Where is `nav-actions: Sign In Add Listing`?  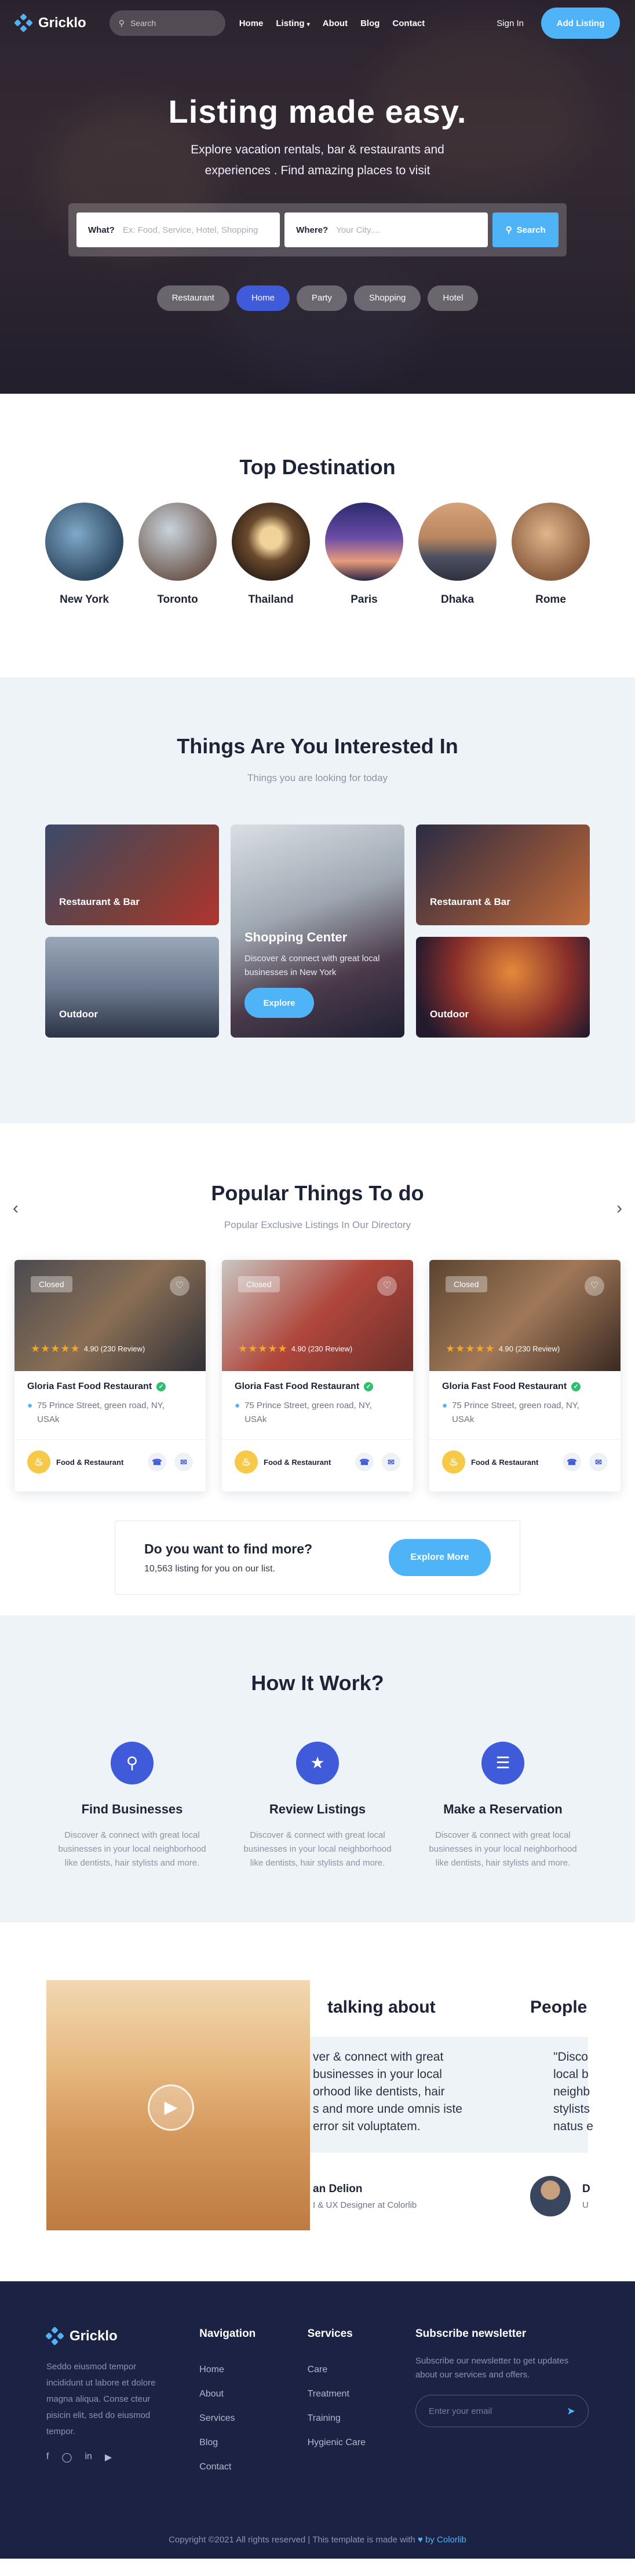 nav-actions: Sign In Add Listing is located at coordinates (558, 23).